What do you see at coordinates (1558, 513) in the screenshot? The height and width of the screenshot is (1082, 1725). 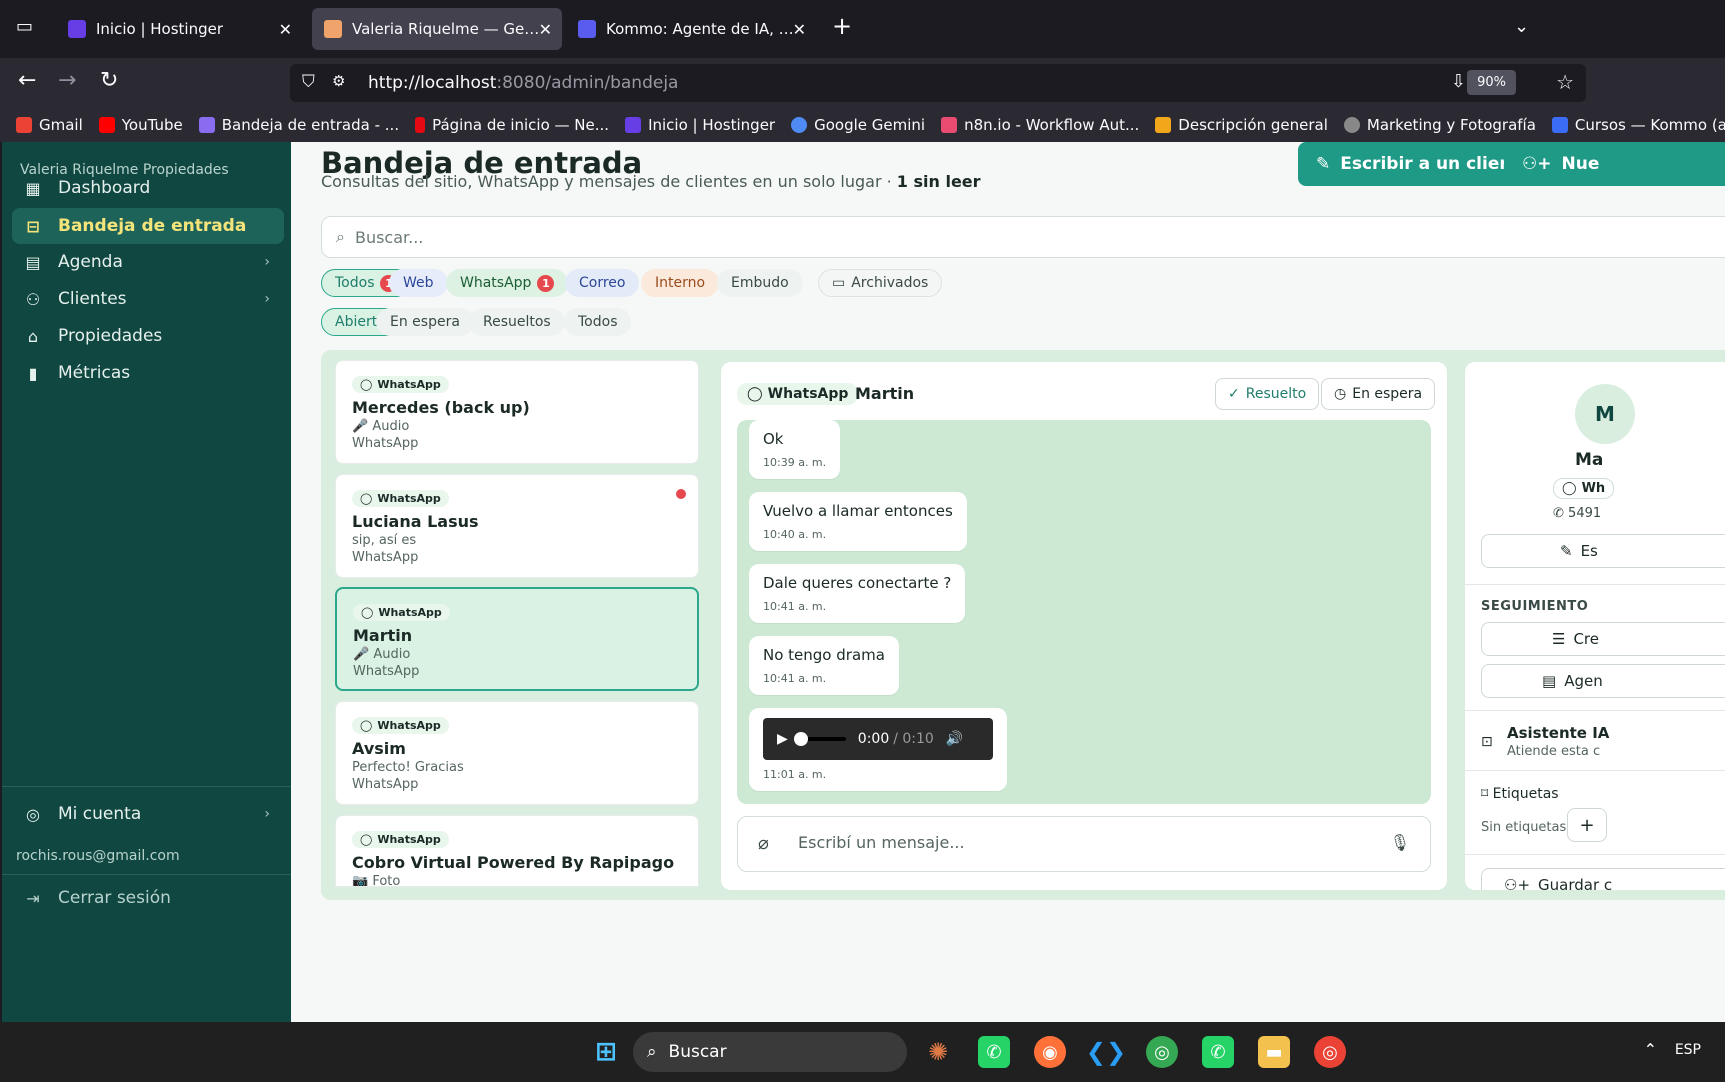 I see `phone-icon: ✆` at bounding box center [1558, 513].